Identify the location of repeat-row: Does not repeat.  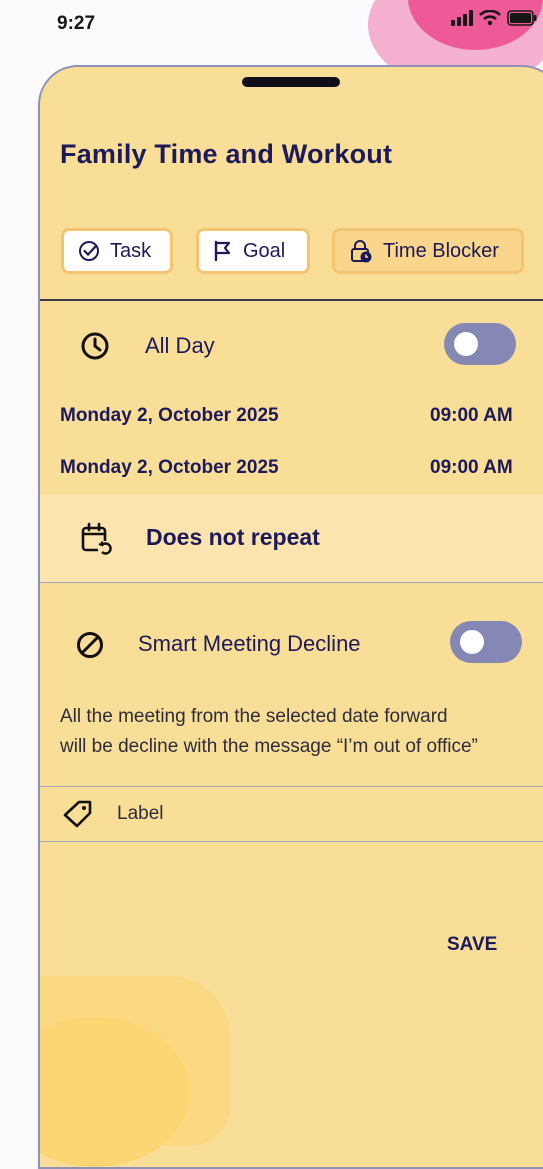
(291, 538).